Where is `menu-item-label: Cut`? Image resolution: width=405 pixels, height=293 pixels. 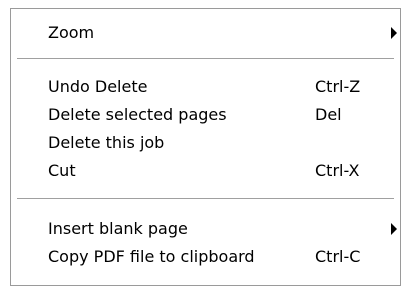 menu-item-label: Cut is located at coordinates (62, 170).